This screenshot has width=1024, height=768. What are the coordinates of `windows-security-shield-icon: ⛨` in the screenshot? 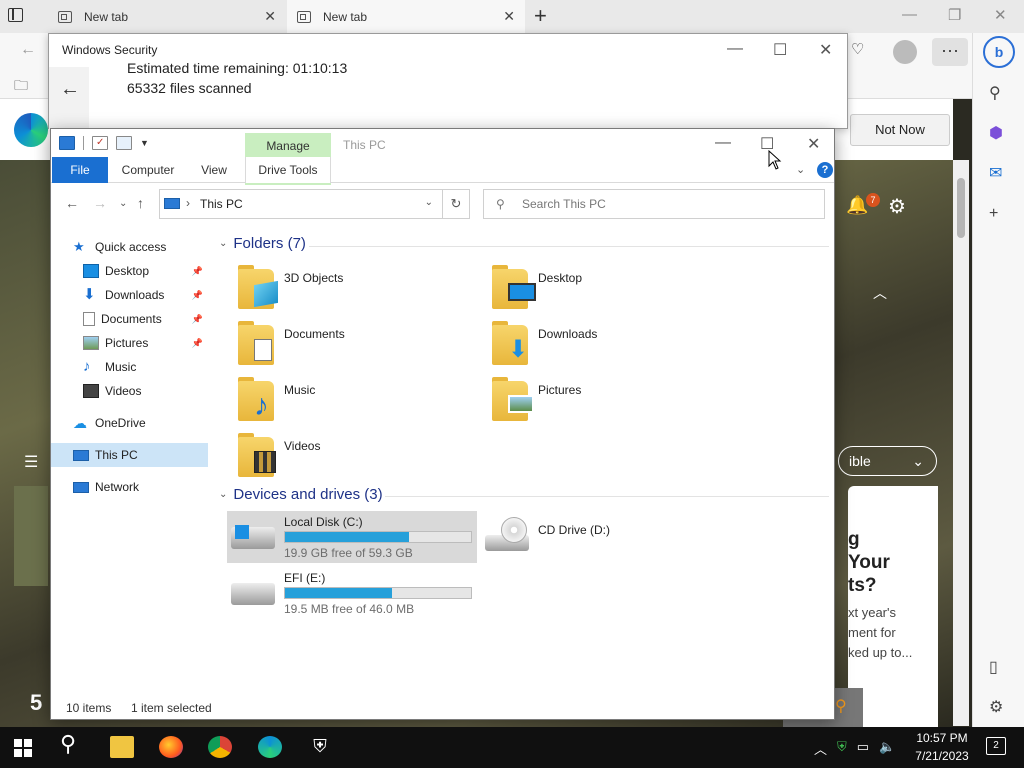 It's located at (320, 747).